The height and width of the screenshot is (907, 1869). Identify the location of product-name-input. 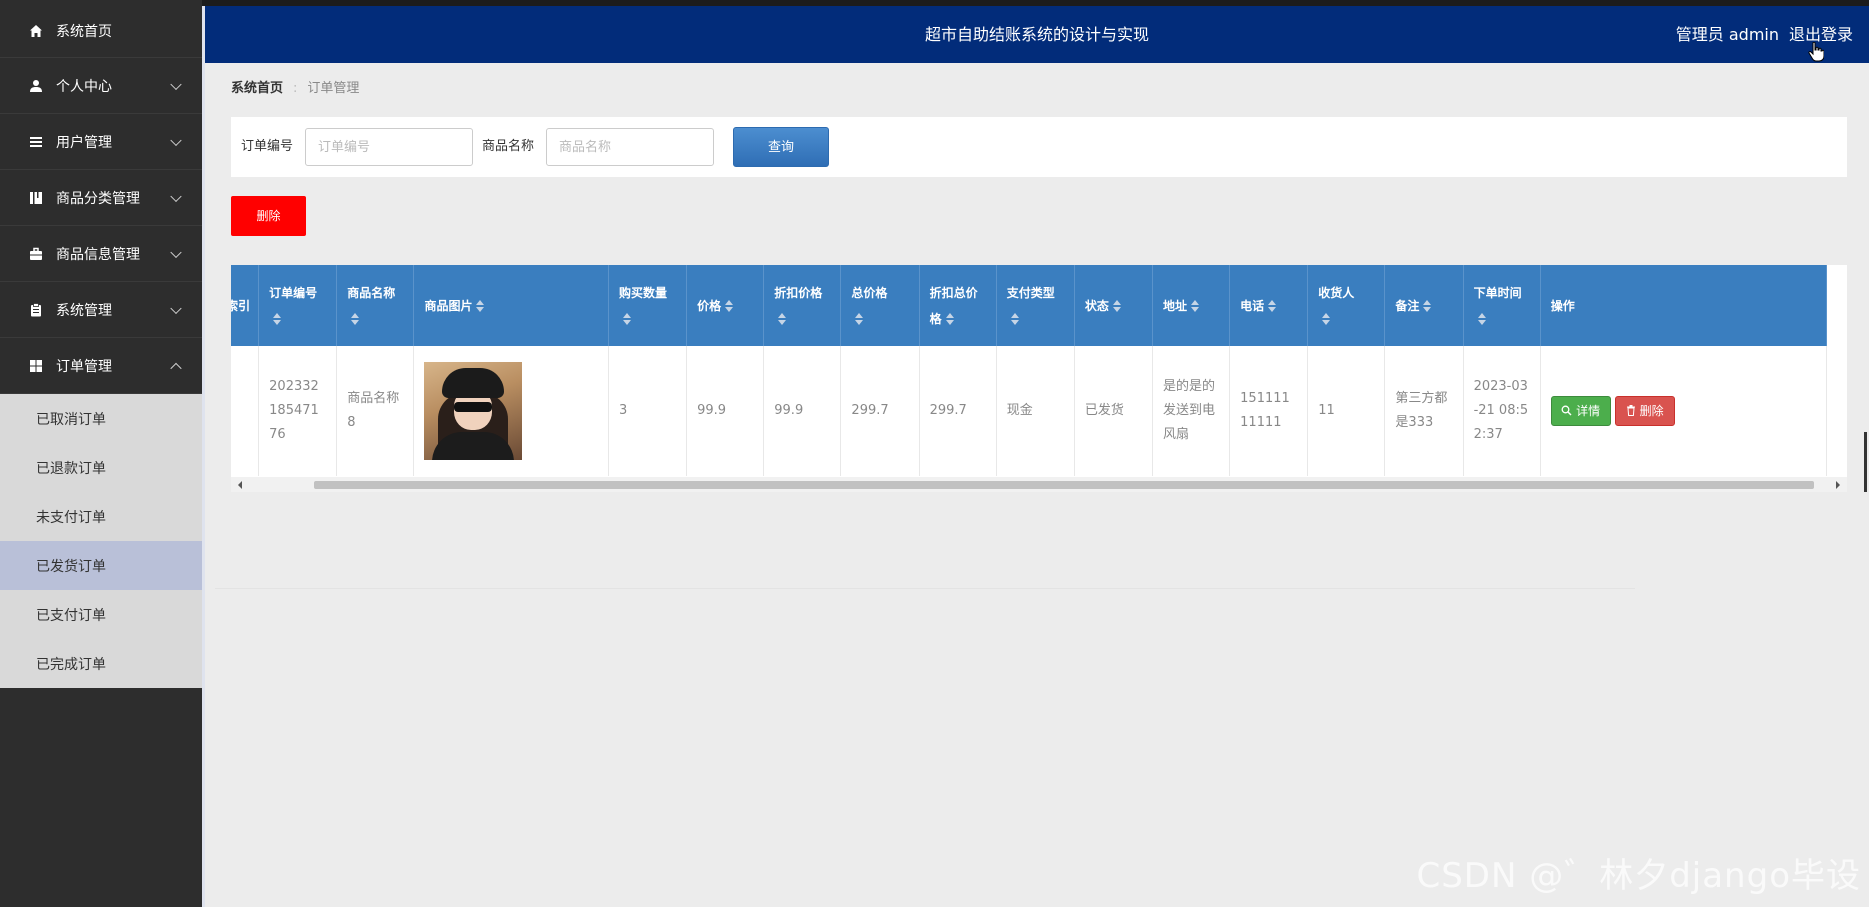
(630, 147).